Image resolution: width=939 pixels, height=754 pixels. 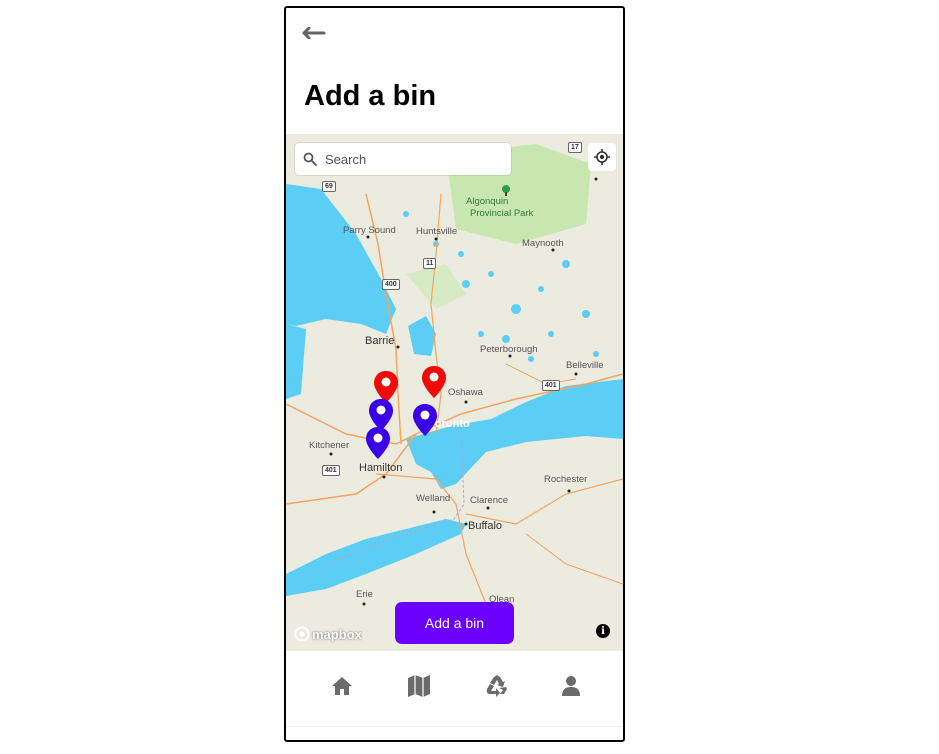 What do you see at coordinates (310, 159) in the screenshot?
I see `search-icon` at bounding box center [310, 159].